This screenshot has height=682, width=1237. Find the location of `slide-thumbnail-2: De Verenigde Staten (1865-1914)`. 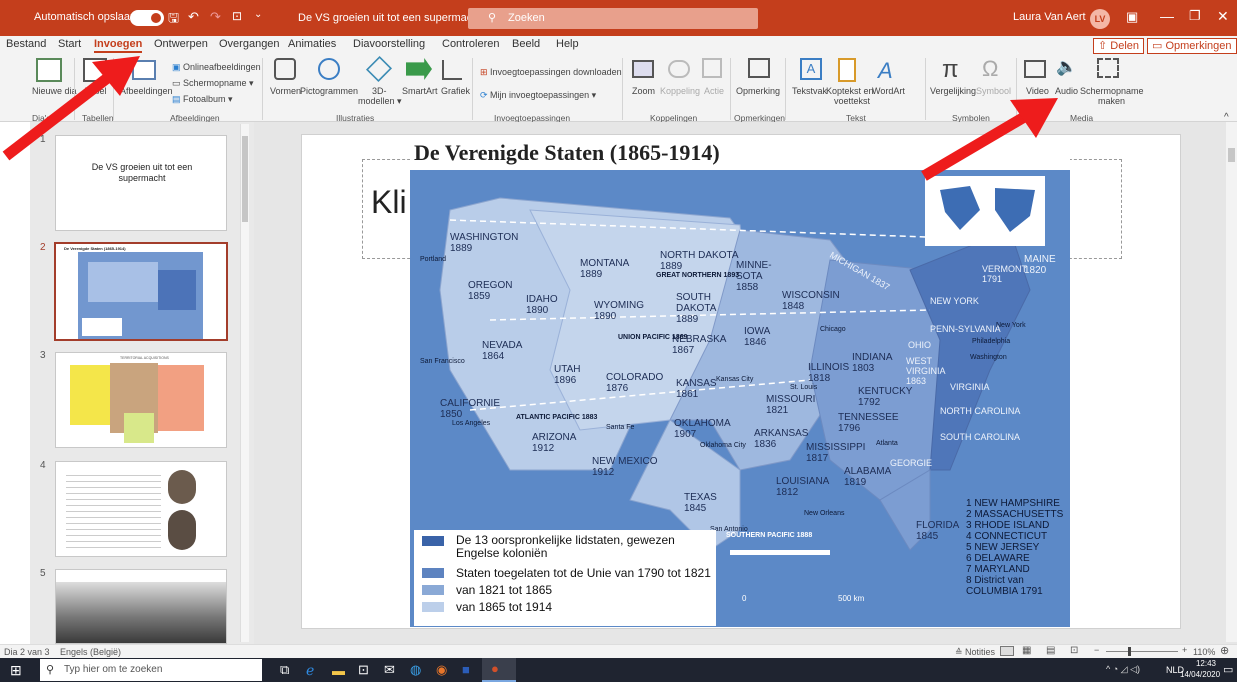

slide-thumbnail-2: De Verenigde Staten (1865-1914) is located at coordinates (141, 291).